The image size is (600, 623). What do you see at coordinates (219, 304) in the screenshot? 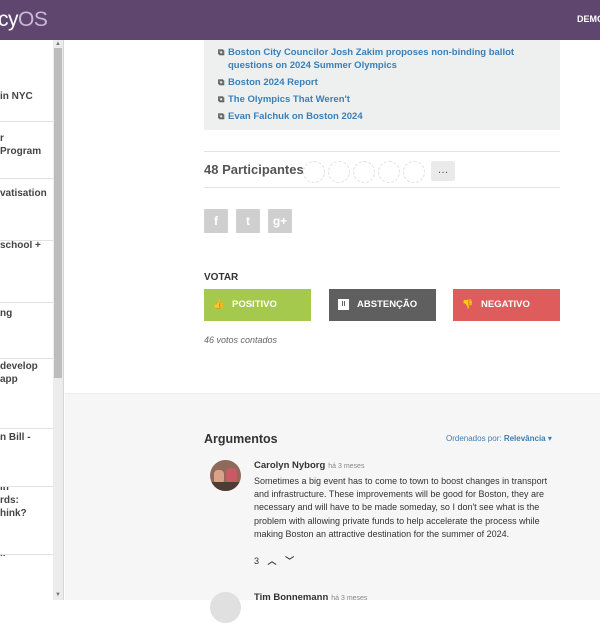
I see `thumbs-up-icon: 👍` at bounding box center [219, 304].